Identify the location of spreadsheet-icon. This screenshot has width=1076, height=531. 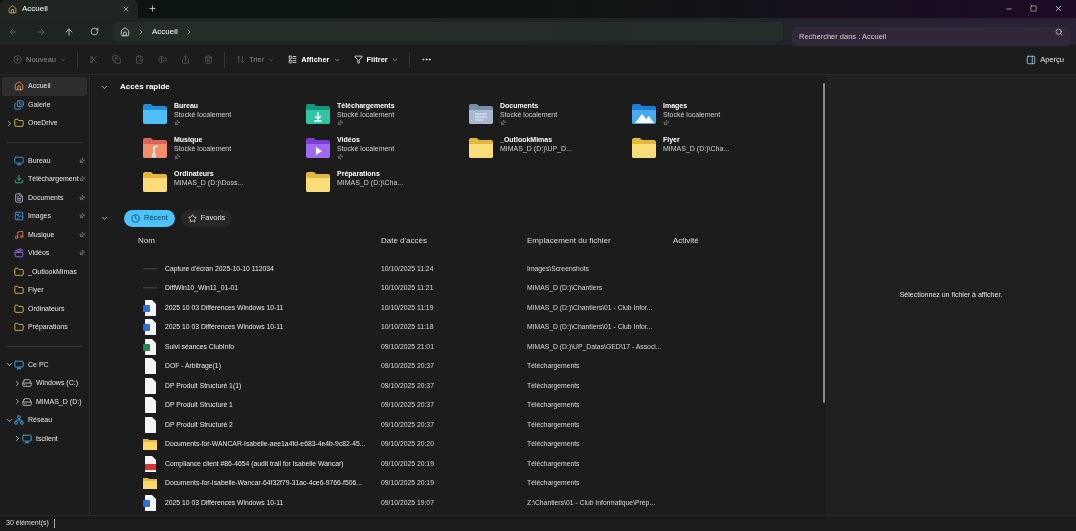
(150, 346).